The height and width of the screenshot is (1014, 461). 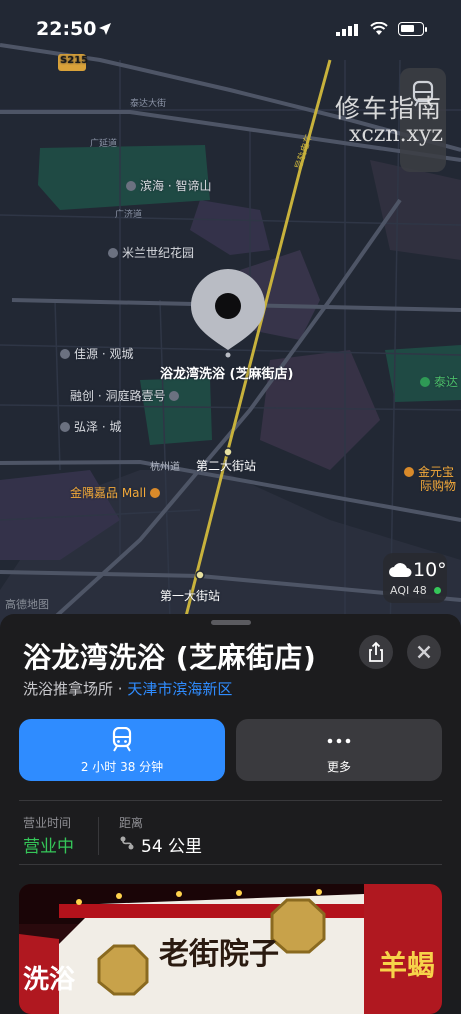 What do you see at coordinates (129, 215) in the screenshot?
I see `street-label: 广济道` at bounding box center [129, 215].